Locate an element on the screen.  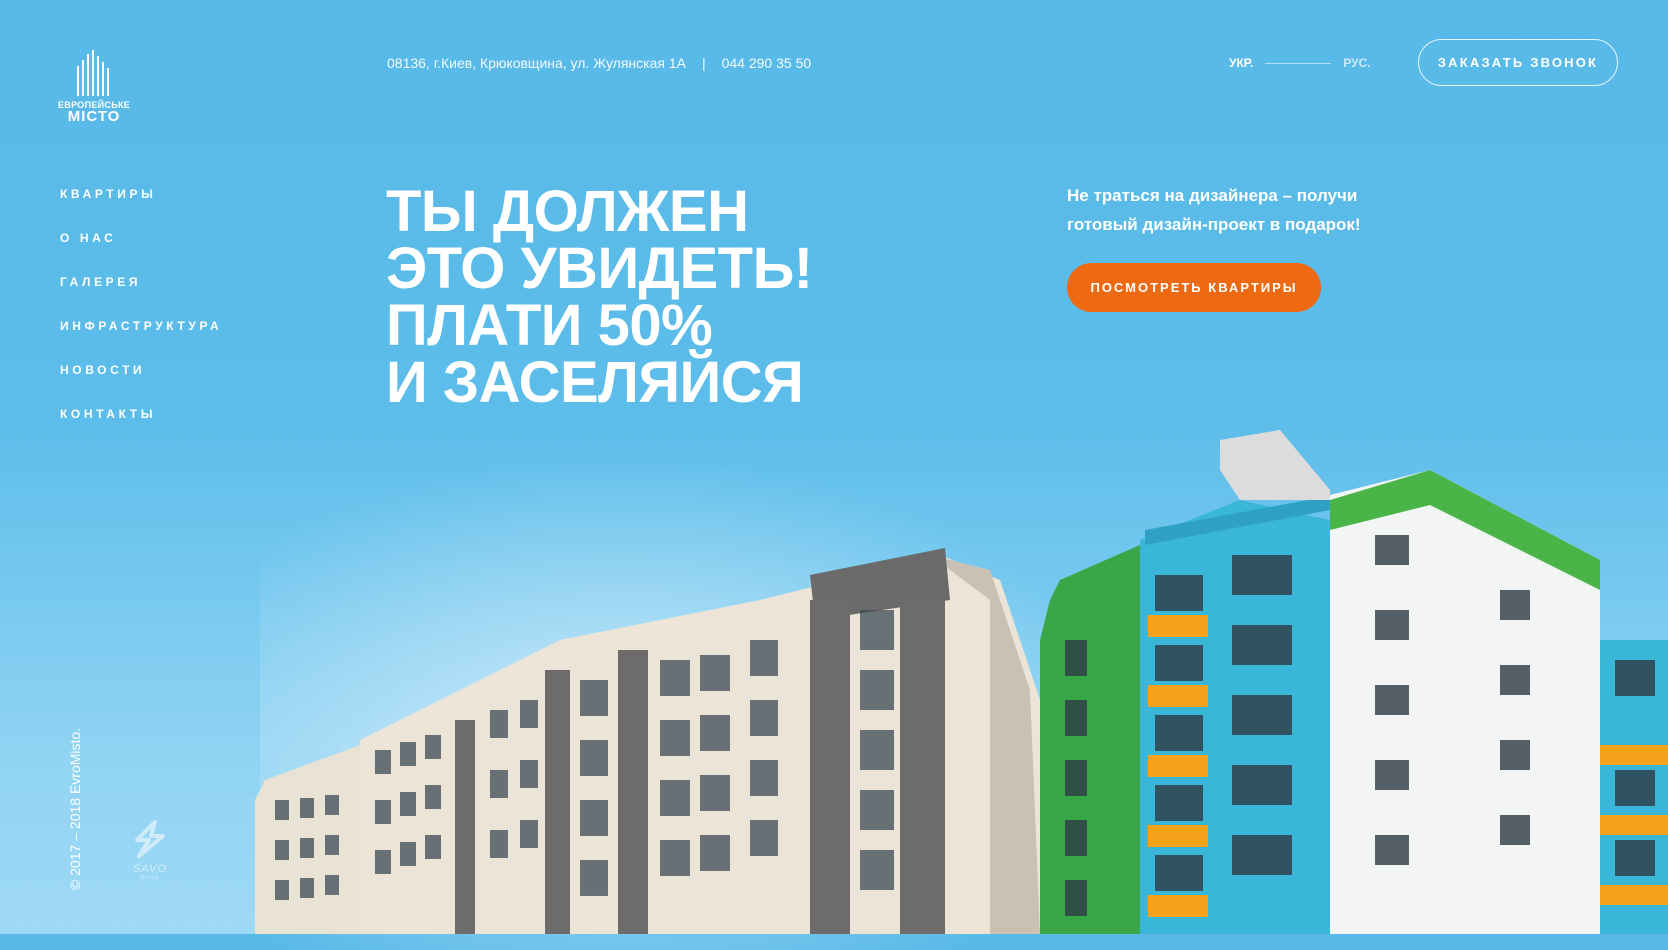
order-call-button: ЗАКАЗАТЬ ЗВОНОК is located at coordinates (1518, 62).